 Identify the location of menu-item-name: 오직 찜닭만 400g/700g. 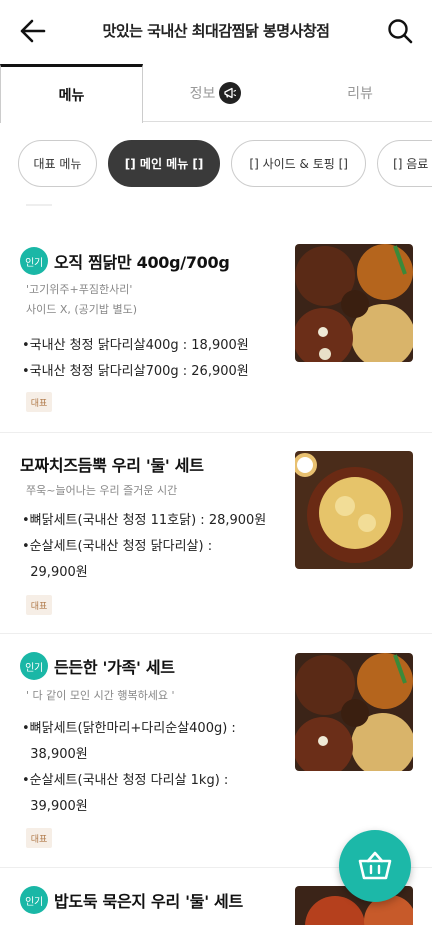
(142, 262).